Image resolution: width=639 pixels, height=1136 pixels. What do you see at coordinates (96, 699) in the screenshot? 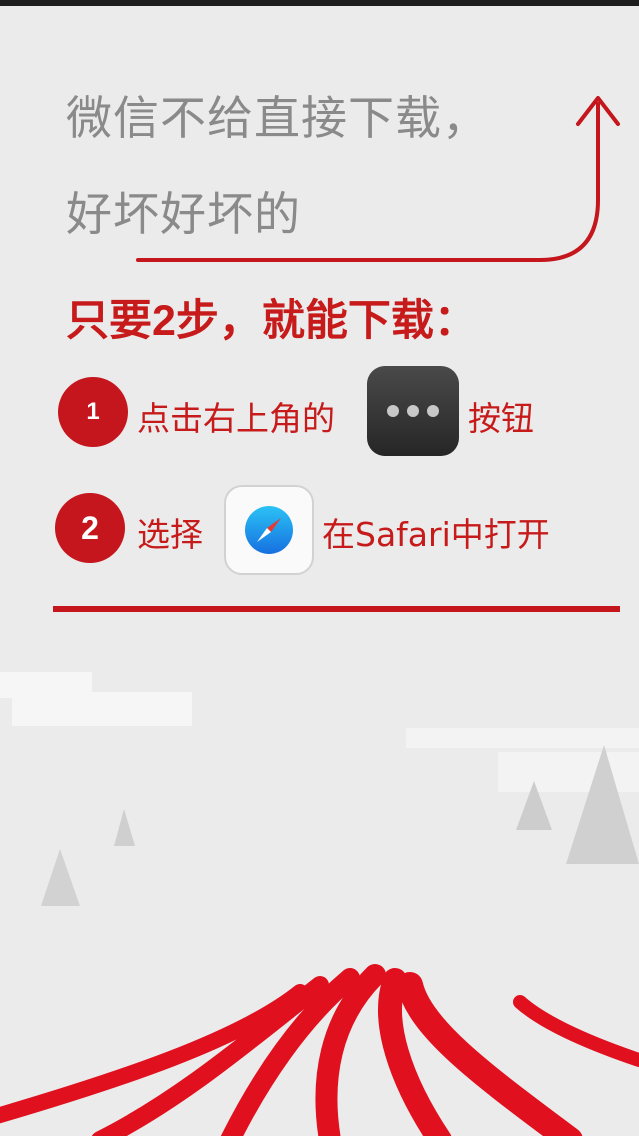
I see `cloud-left` at bounding box center [96, 699].